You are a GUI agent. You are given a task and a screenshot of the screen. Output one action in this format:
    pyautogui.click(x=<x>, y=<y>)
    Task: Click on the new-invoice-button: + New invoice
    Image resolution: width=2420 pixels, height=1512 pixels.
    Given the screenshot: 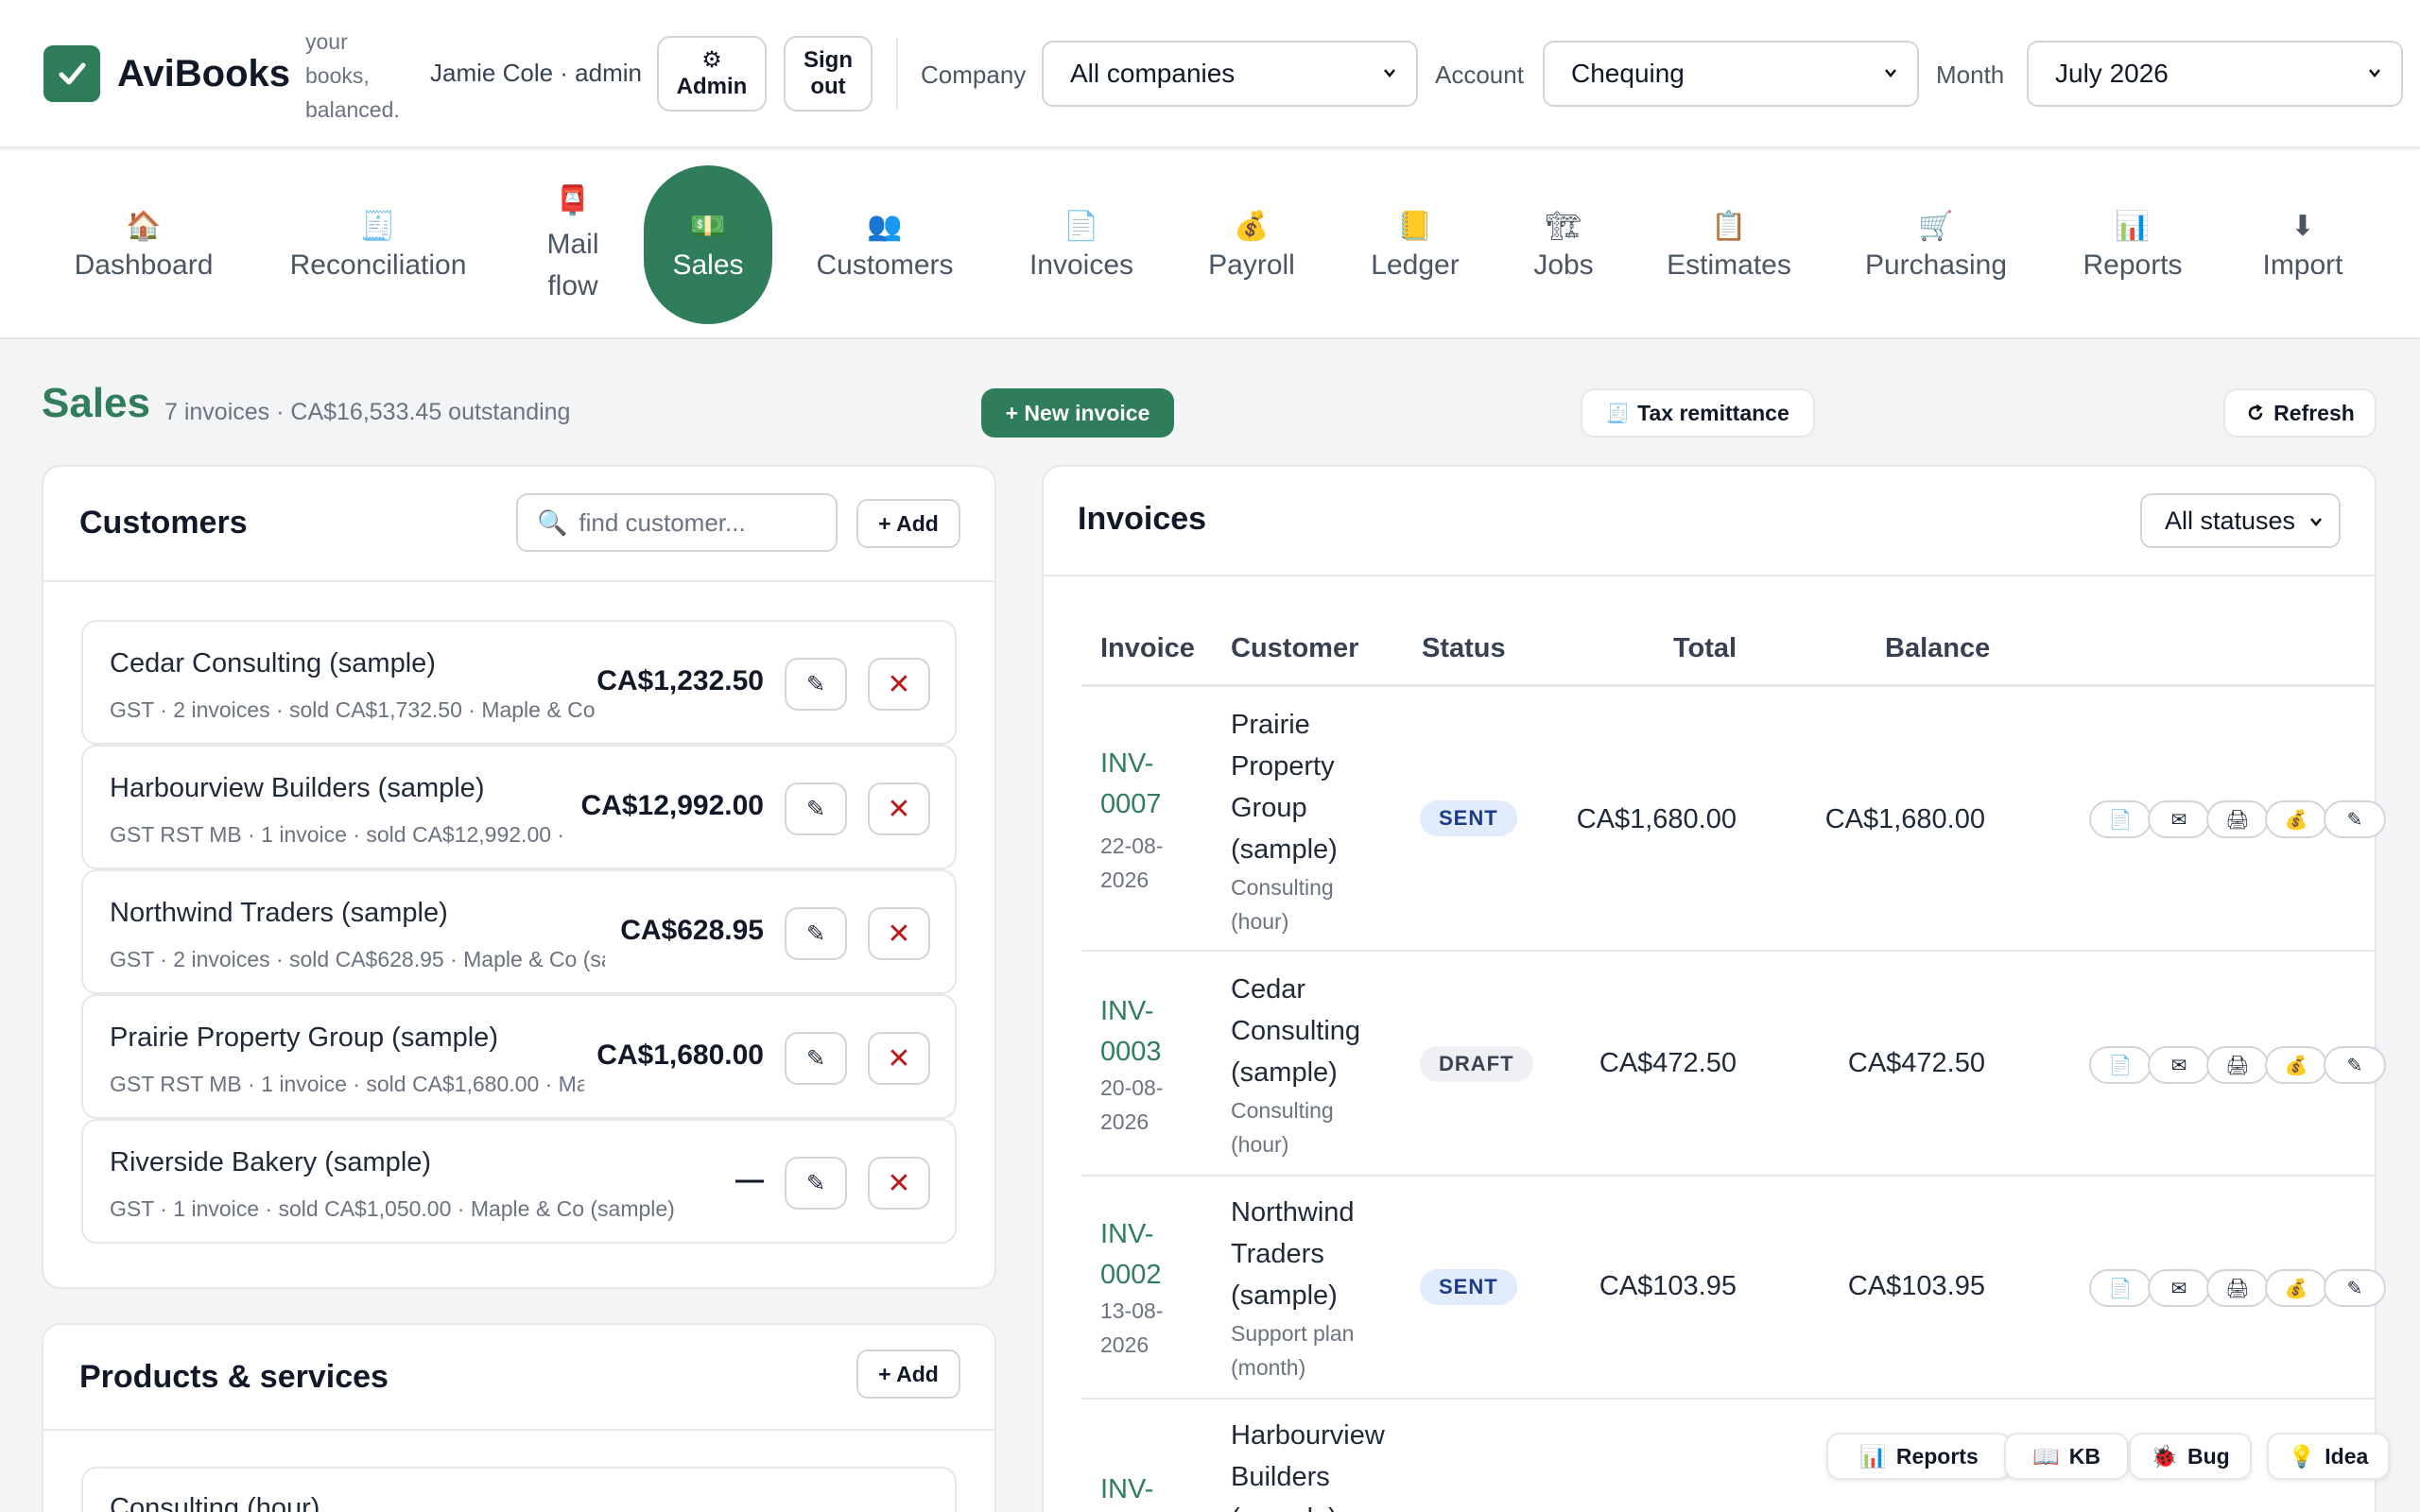 What is the action you would take?
    pyautogui.click(x=1077, y=413)
    